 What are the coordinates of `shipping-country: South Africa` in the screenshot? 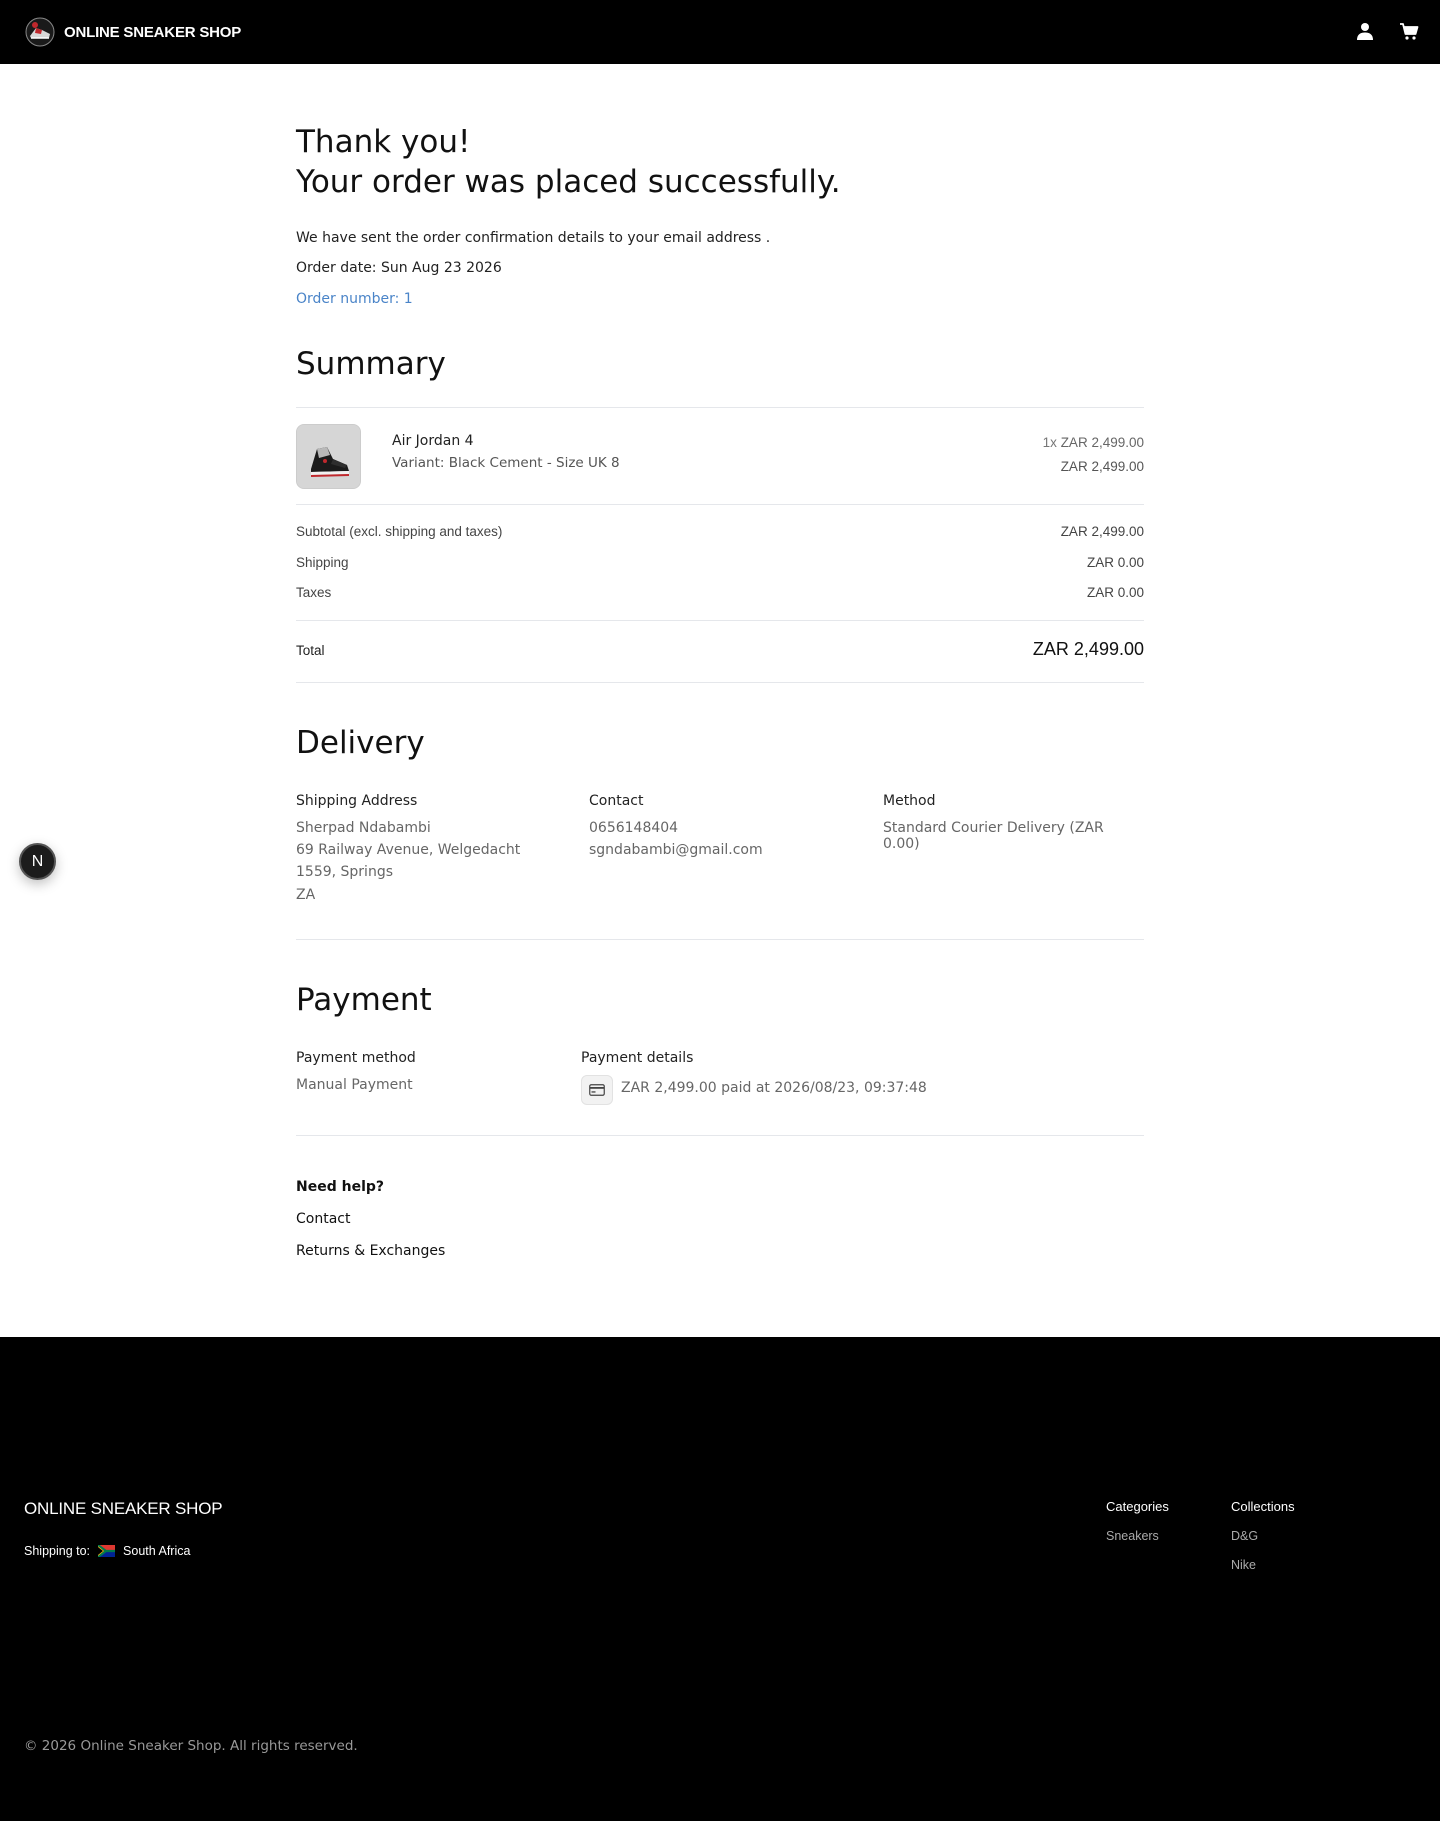 It's located at (157, 1551).